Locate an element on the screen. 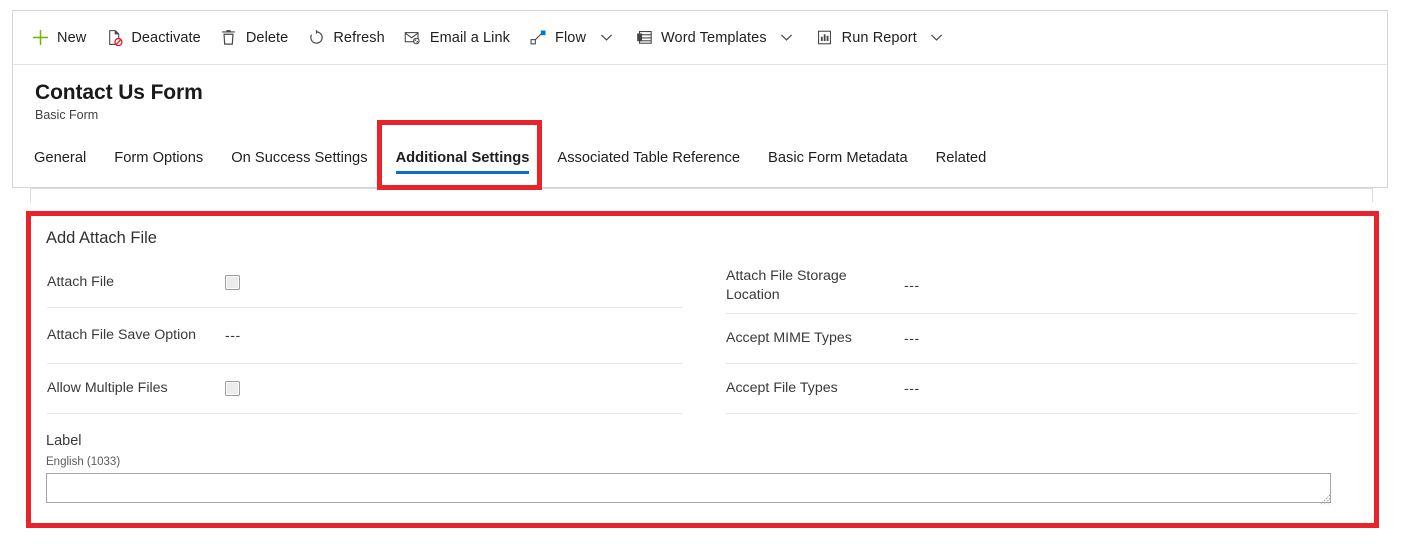 This screenshot has height=544, width=1411. tab-general-label: General is located at coordinates (60, 158).